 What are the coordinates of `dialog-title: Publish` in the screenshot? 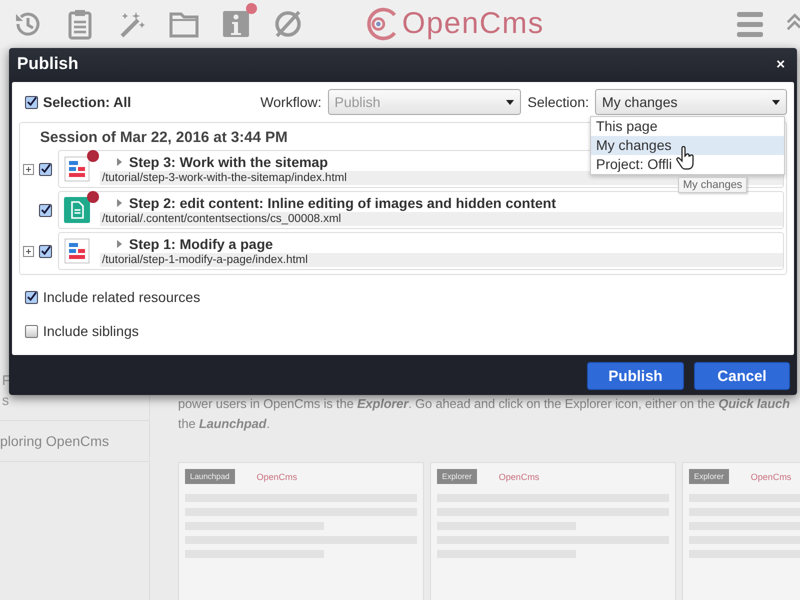 It's located at (47, 64).